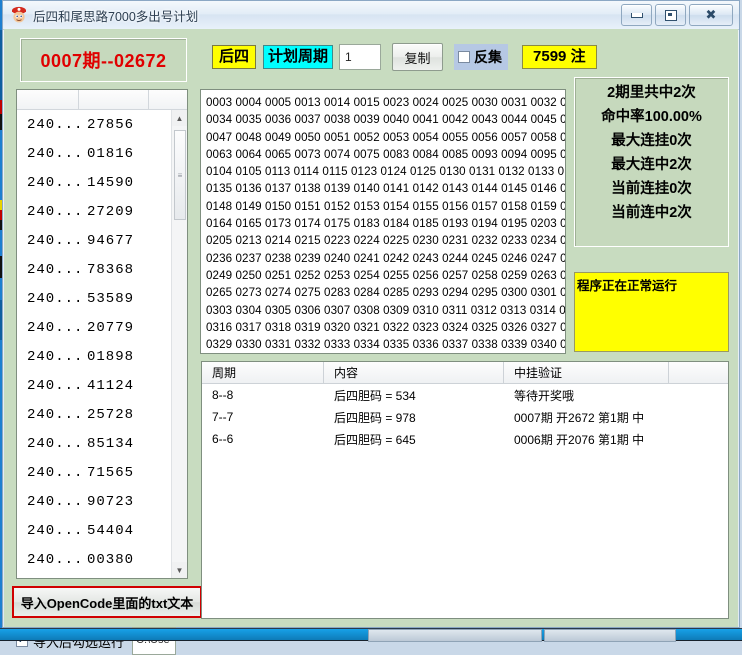  Describe the element at coordinates (111, 559) in the screenshot. I see `list-item-number: 00380` at that location.